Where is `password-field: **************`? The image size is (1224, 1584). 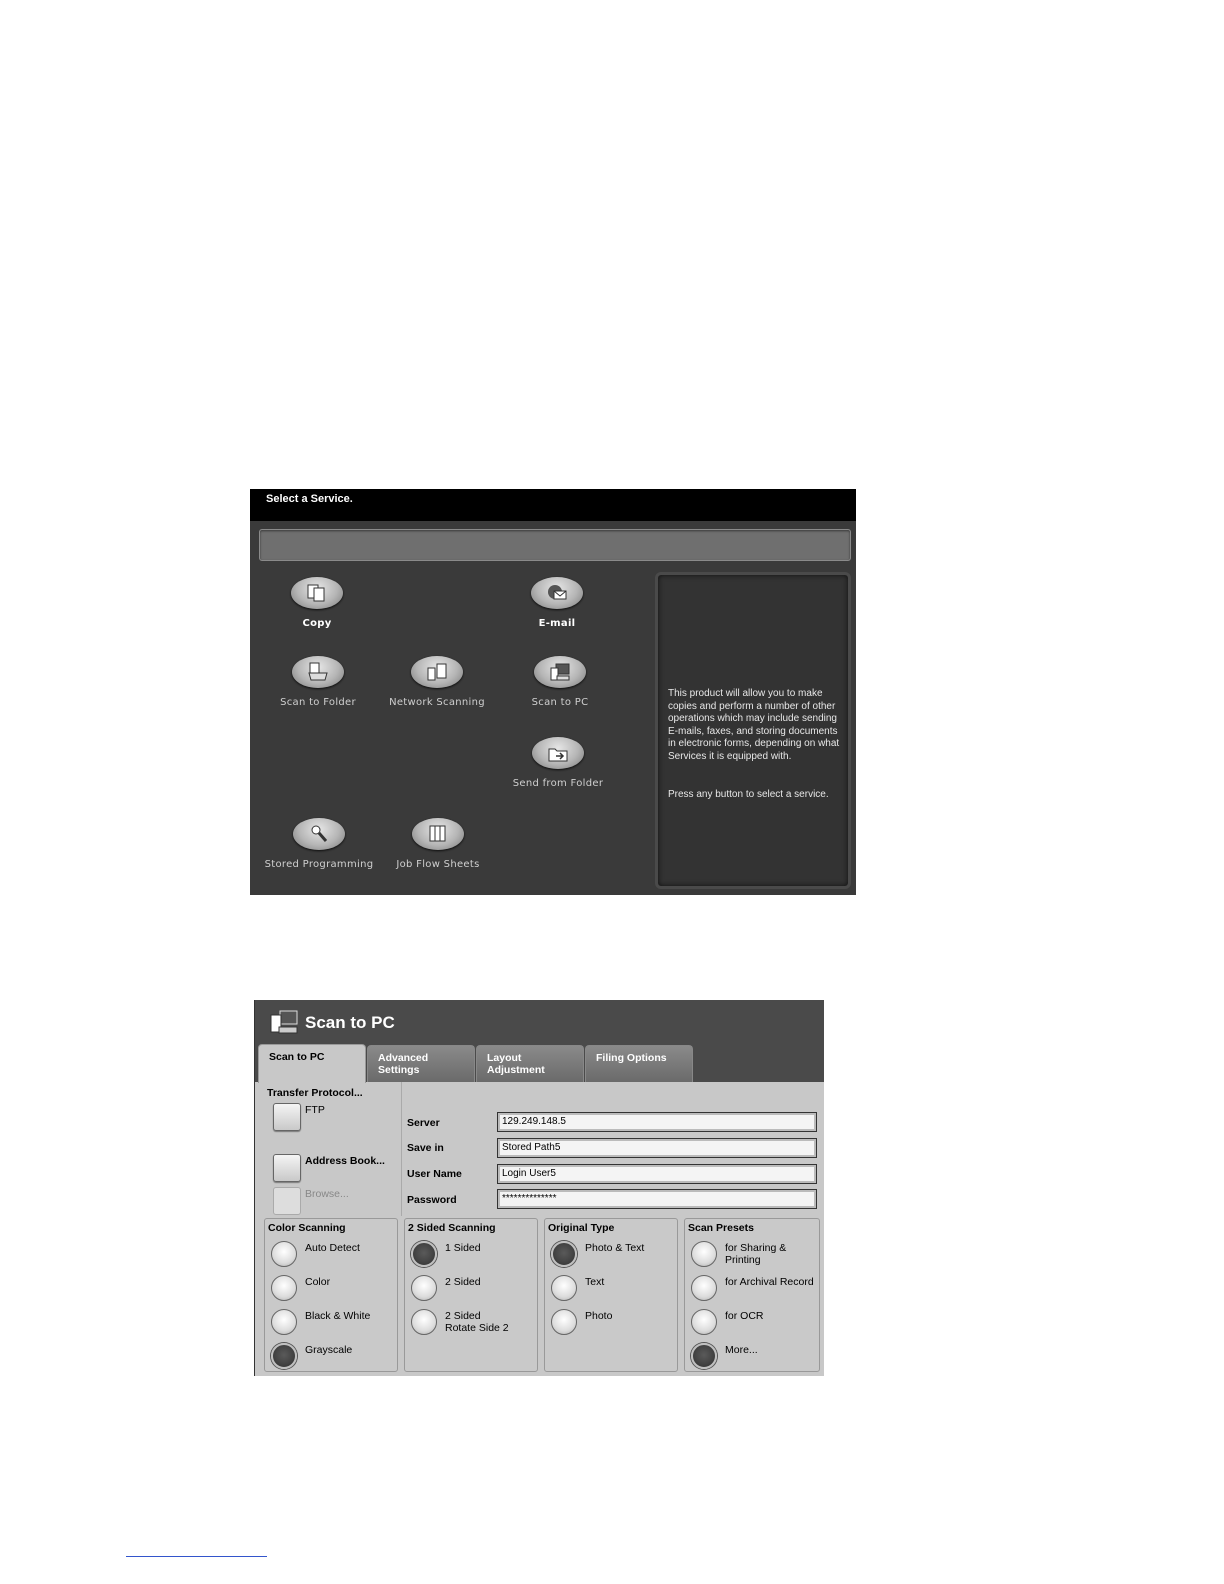 password-field: ************** is located at coordinates (657, 1199).